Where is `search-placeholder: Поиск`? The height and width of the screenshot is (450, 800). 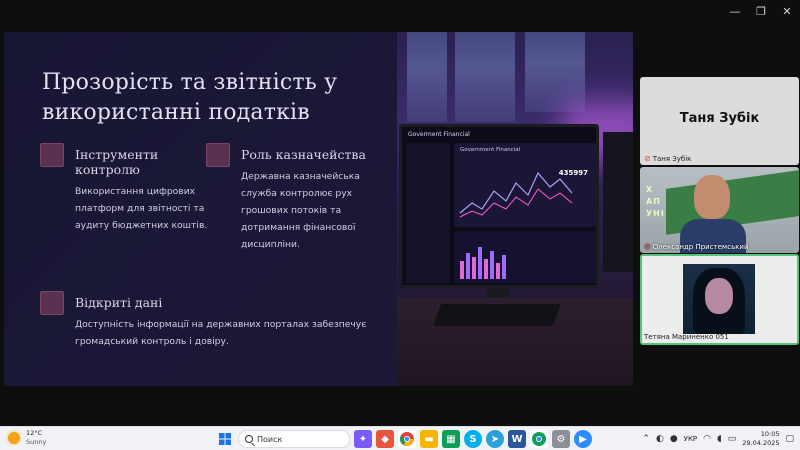 search-placeholder: Поиск is located at coordinates (270, 439).